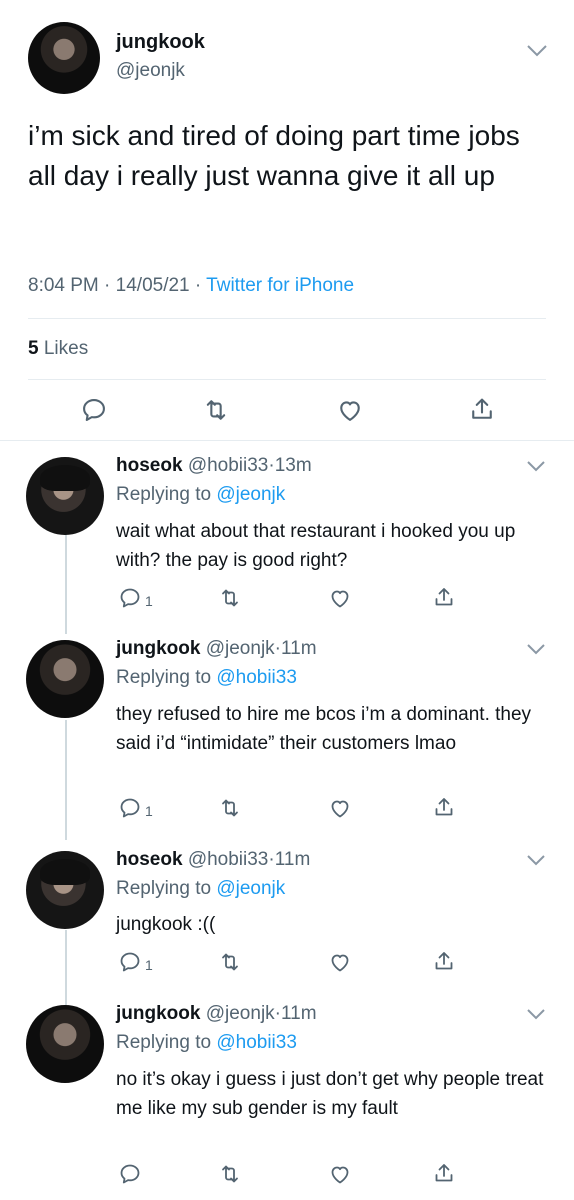 The image size is (574, 1200). I want to click on reply-header: hoseok @hobii33·13m, so click(214, 466).